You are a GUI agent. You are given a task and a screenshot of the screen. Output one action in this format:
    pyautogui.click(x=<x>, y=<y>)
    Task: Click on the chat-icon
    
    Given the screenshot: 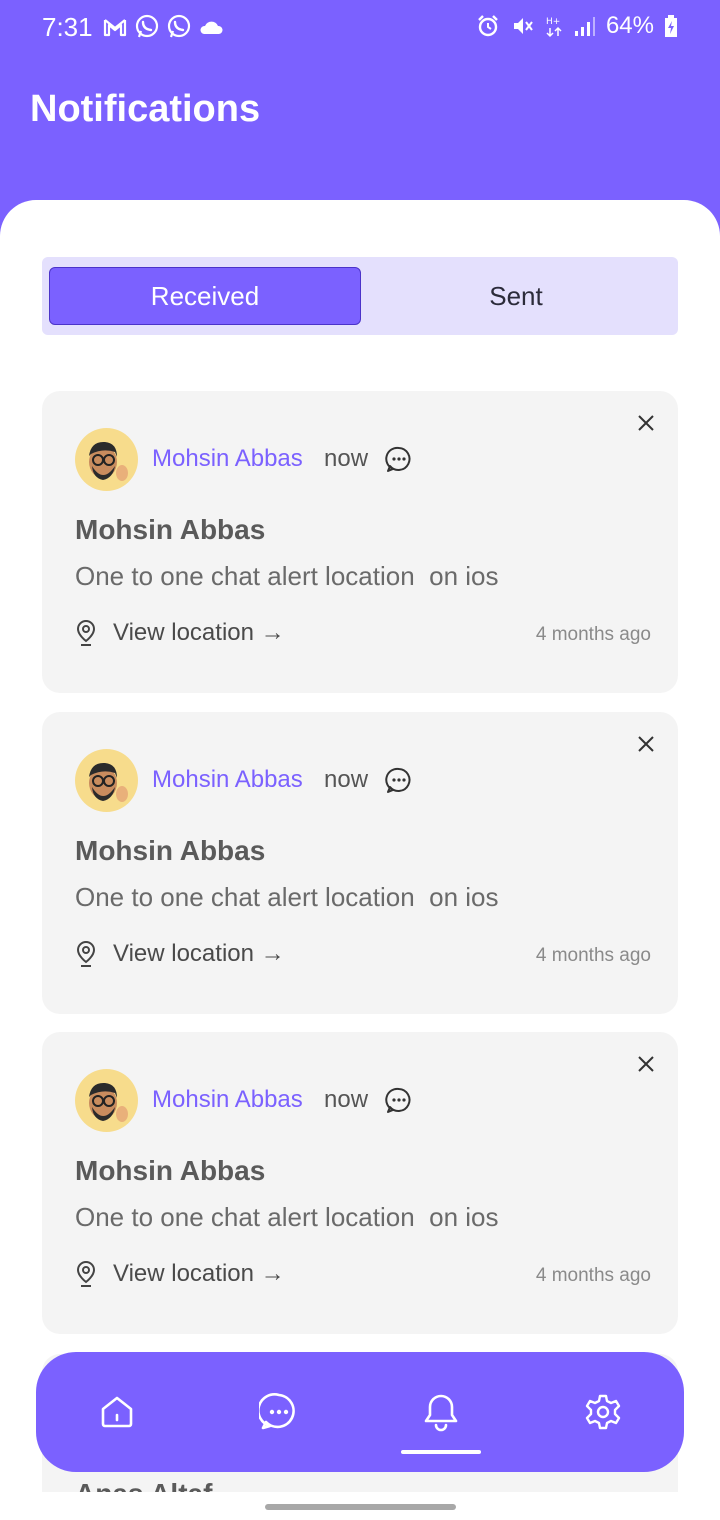 What is the action you would take?
    pyautogui.click(x=277, y=1411)
    